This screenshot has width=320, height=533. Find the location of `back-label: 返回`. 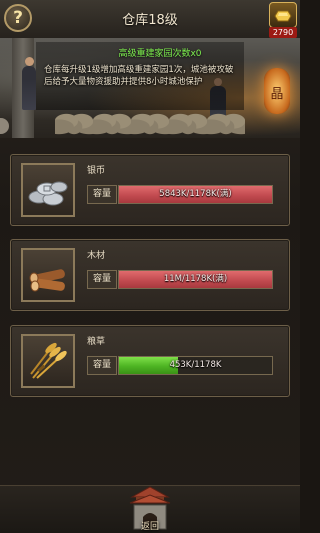

back-label: 返回 is located at coordinates (149, 527).